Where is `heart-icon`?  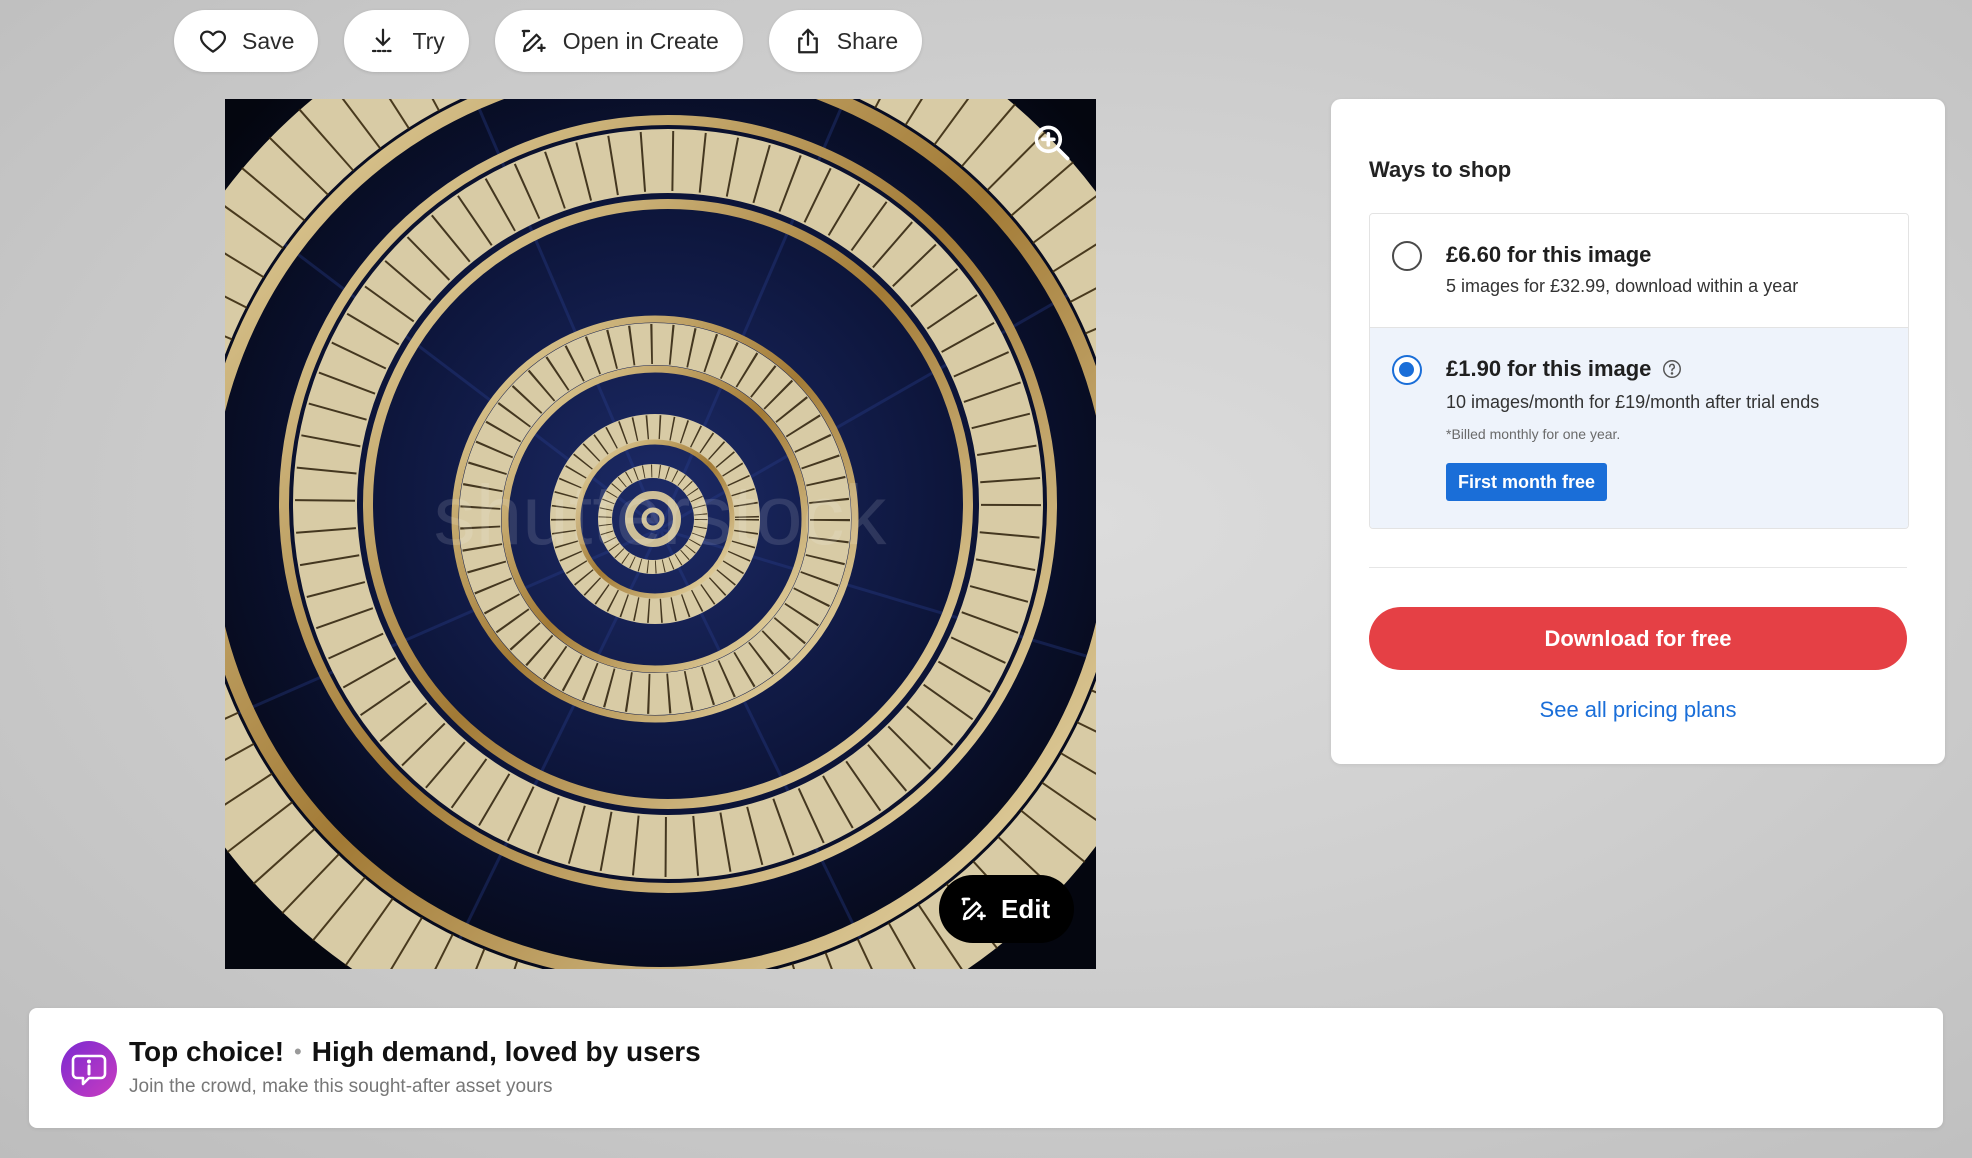 heart-icon is located at coordinates (213, 41).